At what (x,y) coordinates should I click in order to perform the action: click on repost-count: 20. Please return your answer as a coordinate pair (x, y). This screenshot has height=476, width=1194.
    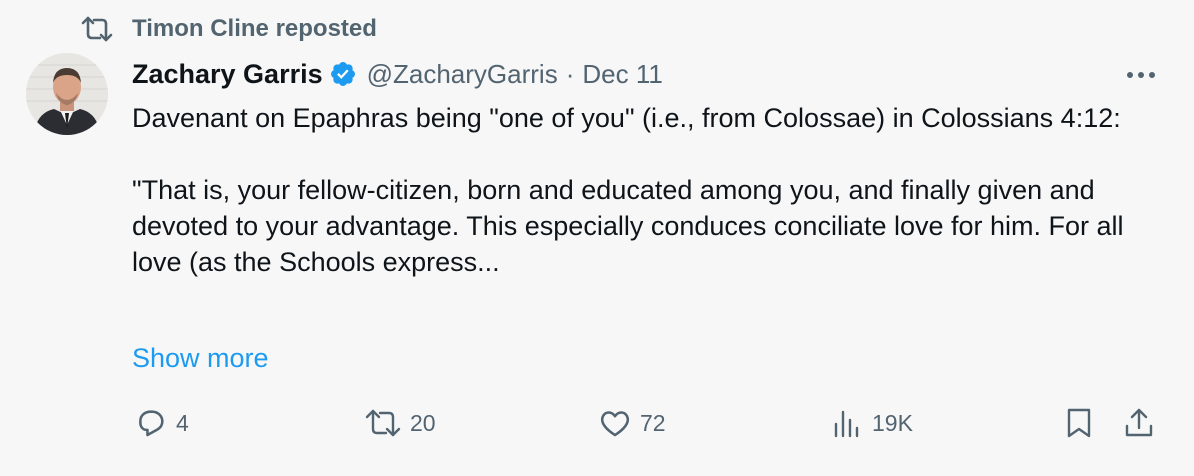
    Looking at the image, I should click on (423, 422).